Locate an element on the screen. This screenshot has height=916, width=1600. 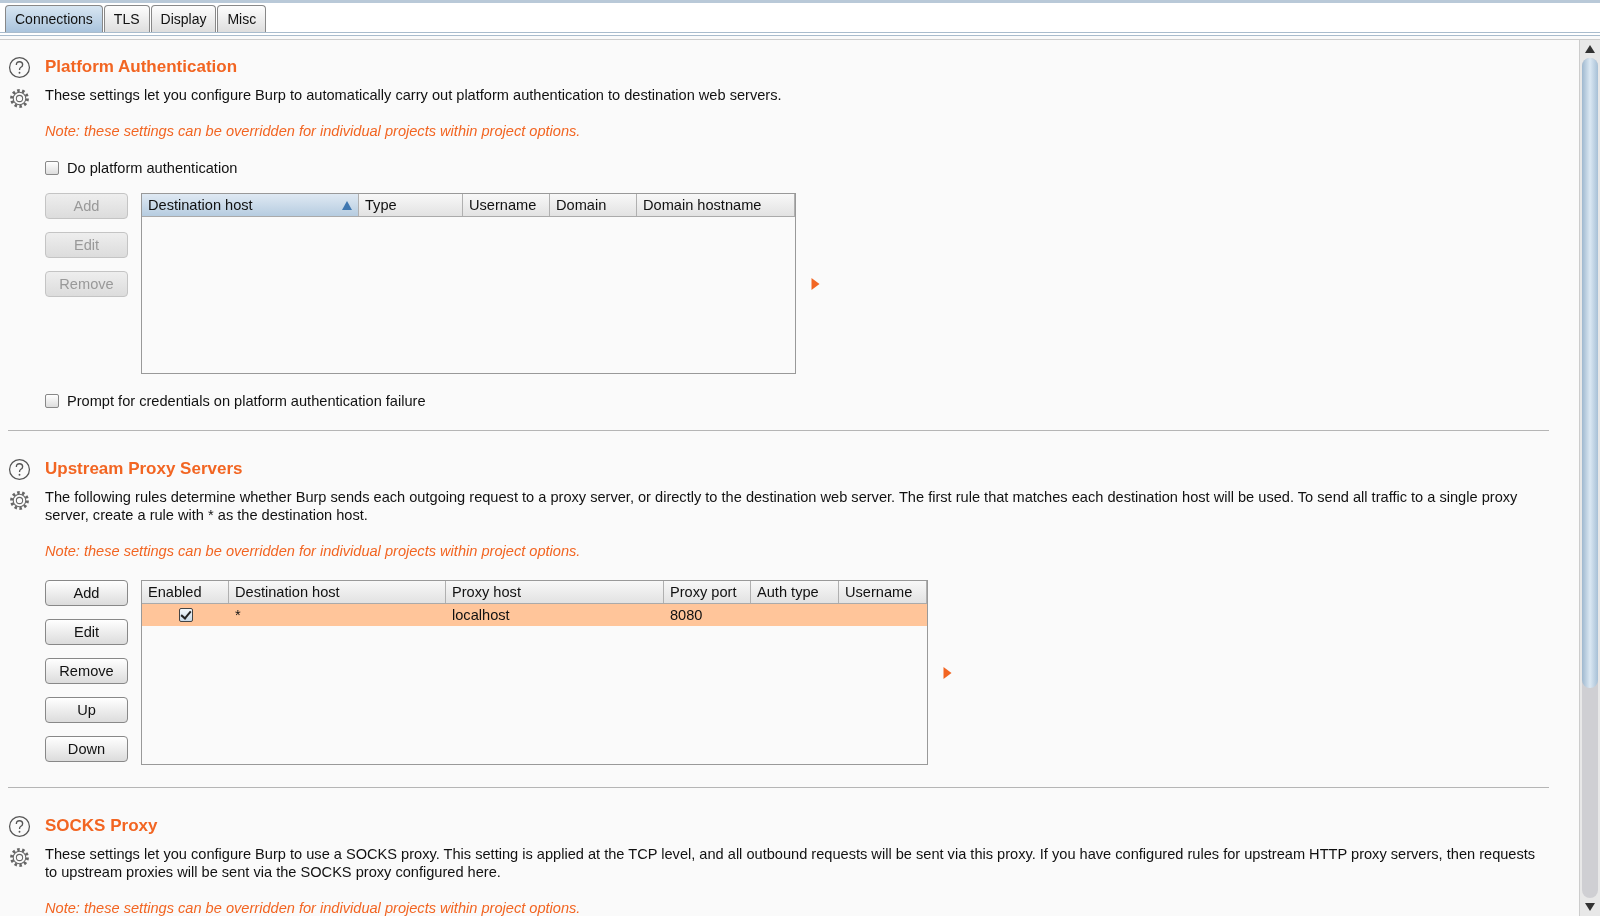
action-button: Remove is located at coordinates (86, 671).